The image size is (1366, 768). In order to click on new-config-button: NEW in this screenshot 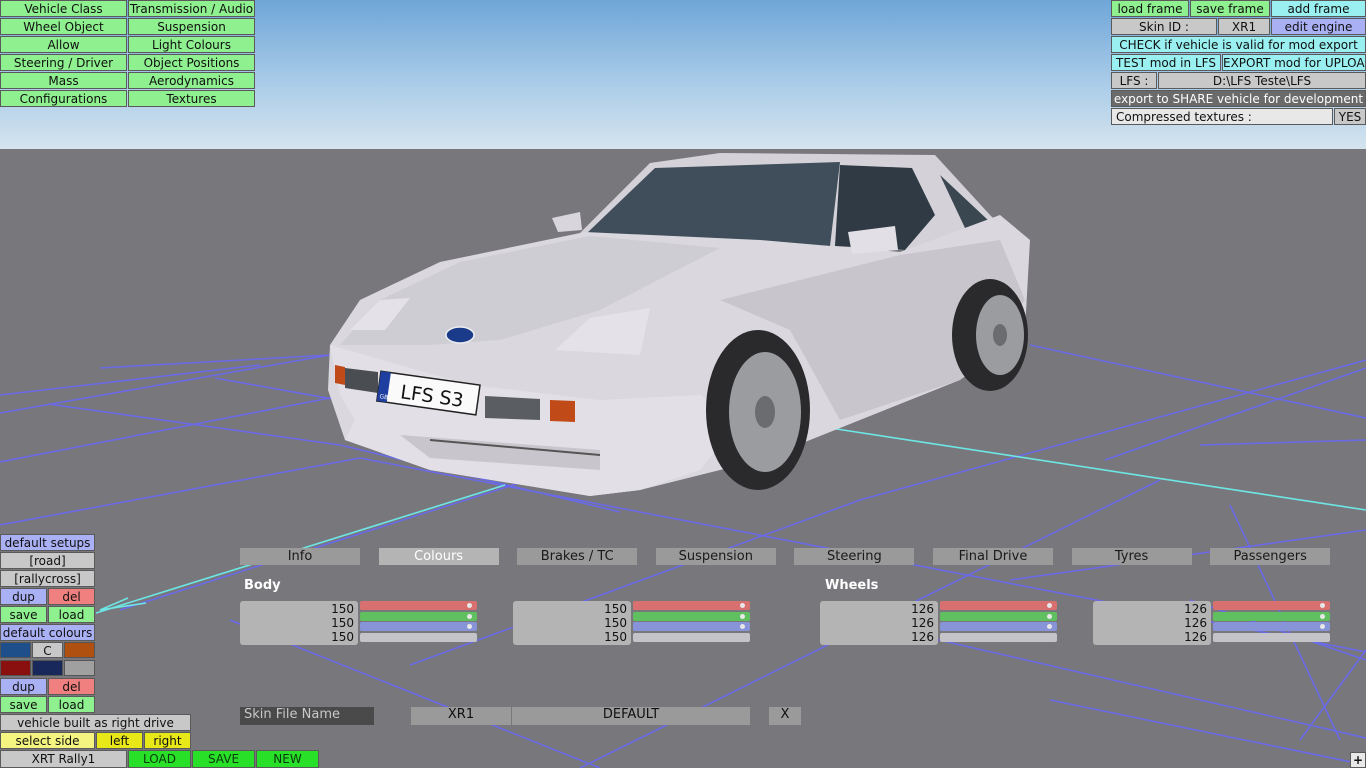, I will do `click(287, 759)`.